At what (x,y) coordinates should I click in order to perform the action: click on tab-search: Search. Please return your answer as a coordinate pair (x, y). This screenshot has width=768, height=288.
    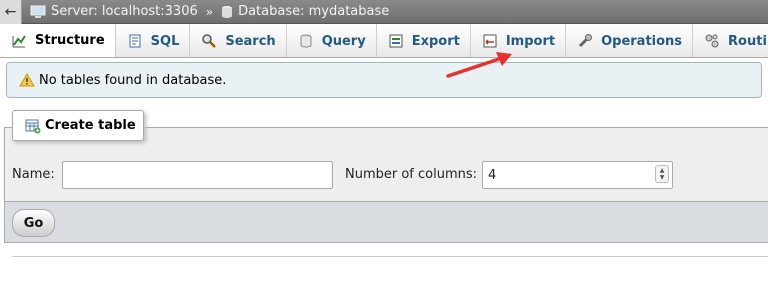
    Looking at the image, I should click on (238, 40).